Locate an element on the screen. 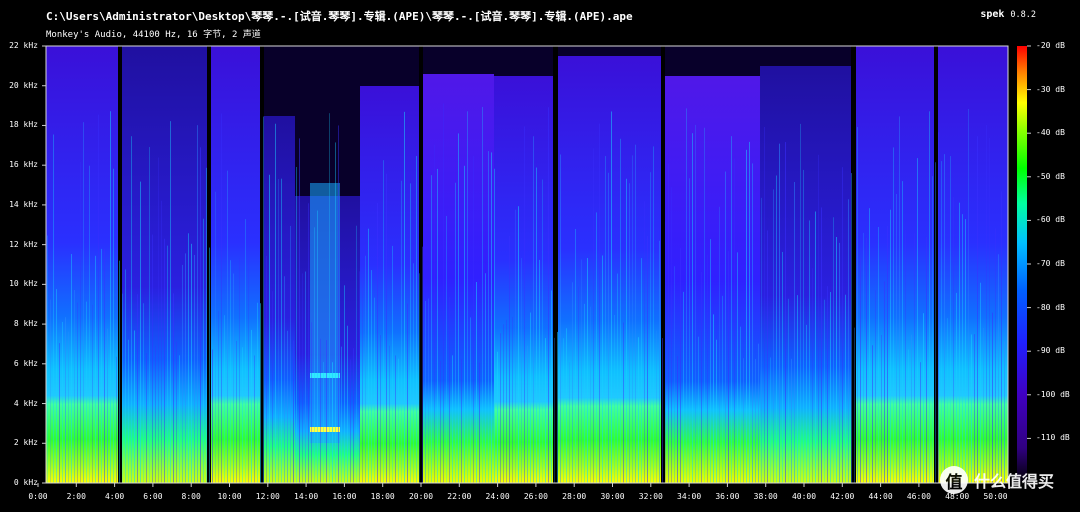 Image resolution: width=1080 pixels, height=512 pixels. time-label: 46:00 is located at coordinates (918, 496).